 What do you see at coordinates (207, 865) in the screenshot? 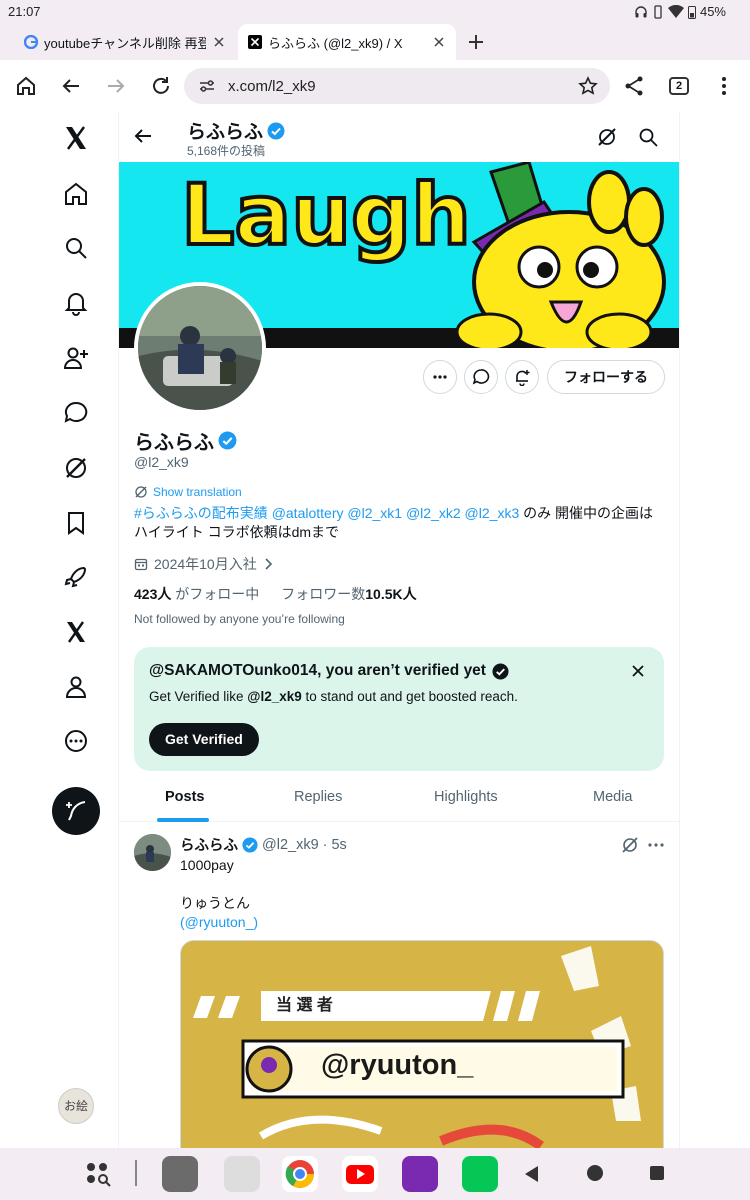
I see `tweet-line: 1000pay` at bounding box center [207, 865].